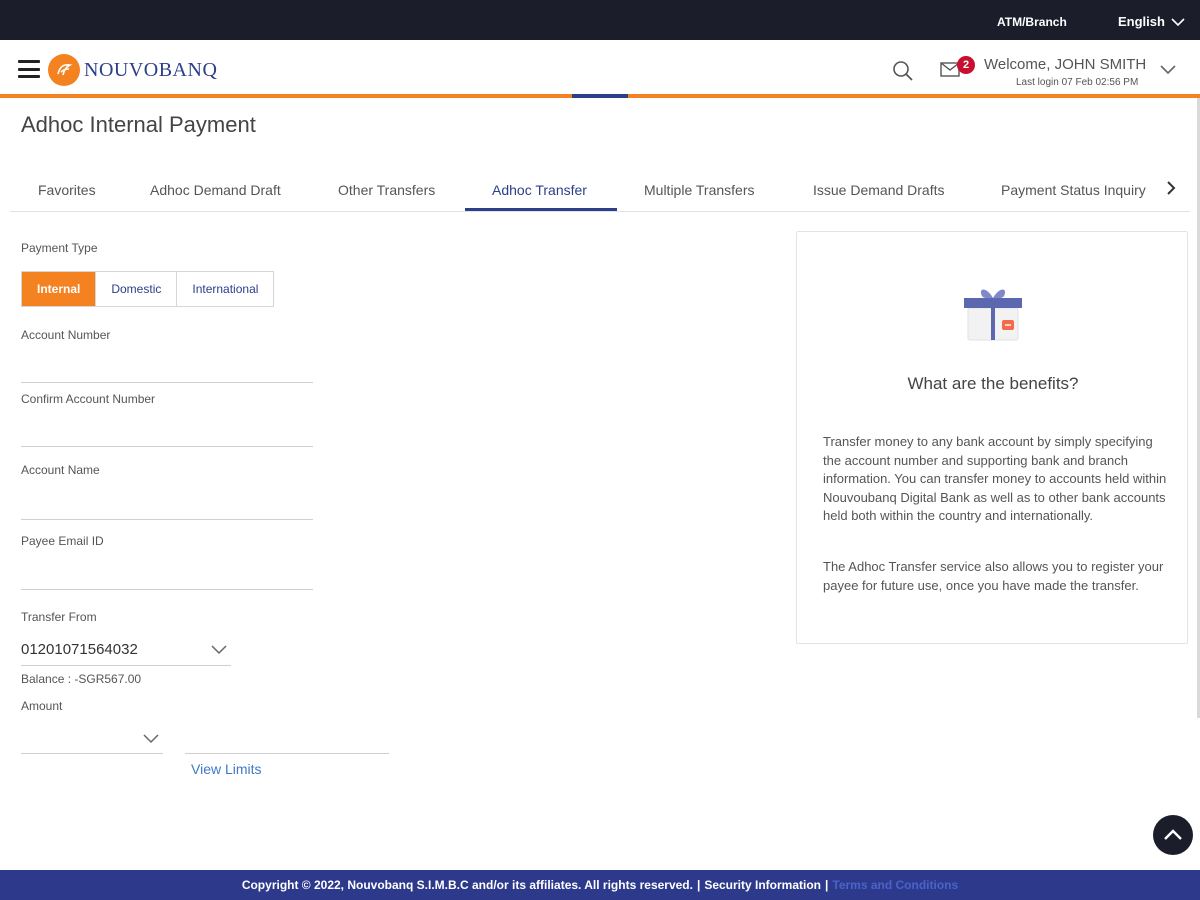 Image resolution: width=1200 pixels, height=900 pixels. Describe the element at coordinates (699, 190) in the screenshot. I see `tab-multiple-transfers: Multiple Transfers` at that location.